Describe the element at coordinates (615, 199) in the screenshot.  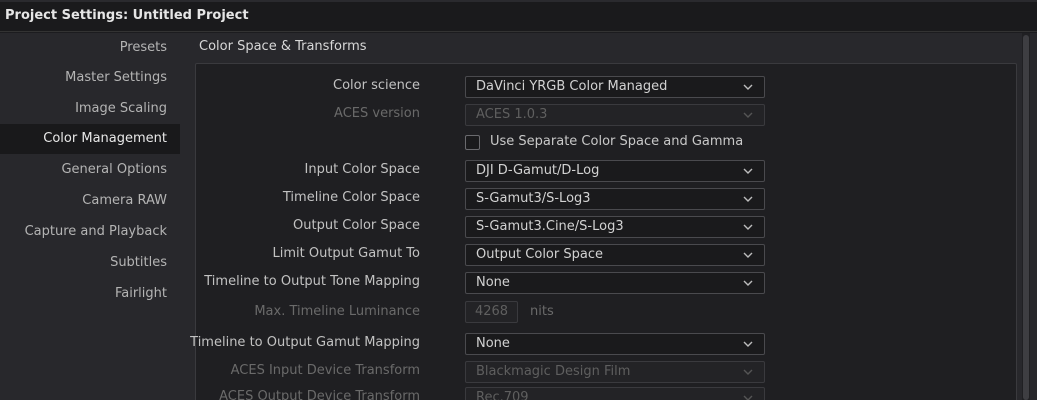
I see `timeline-color-space-dropdown: S-Gamut3/S-Log3` at that location.